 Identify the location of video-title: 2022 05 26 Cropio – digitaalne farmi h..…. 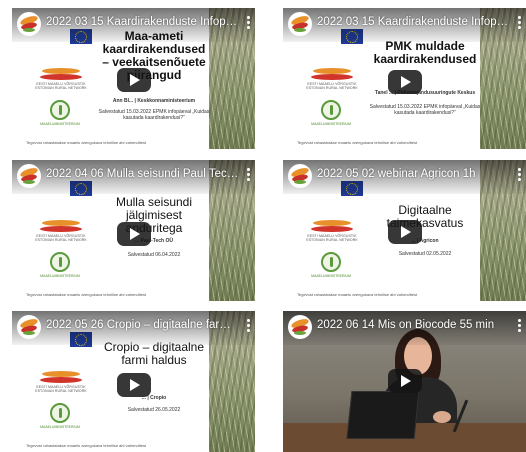
(142, 325).